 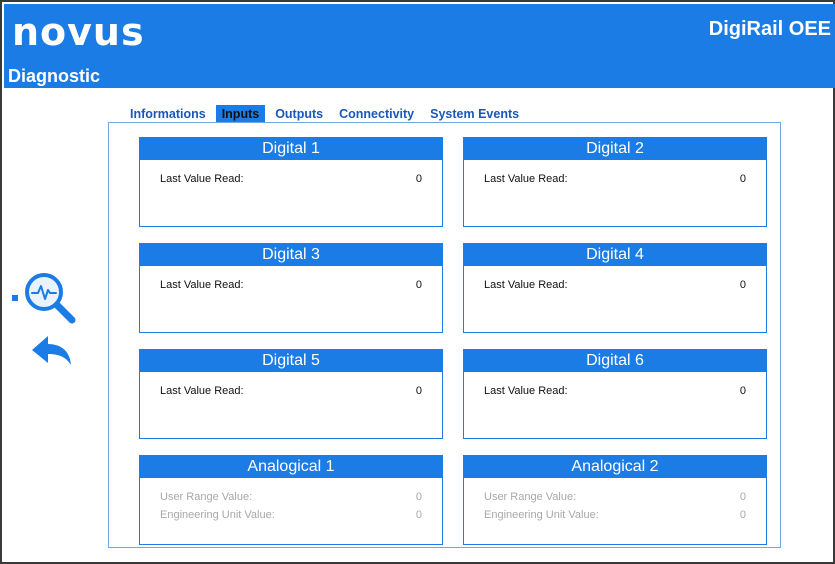 What do you see at coordinates (615, 149) in the screenshot?
I see `card-title: Digital 2` at bounding box center [615, 149].